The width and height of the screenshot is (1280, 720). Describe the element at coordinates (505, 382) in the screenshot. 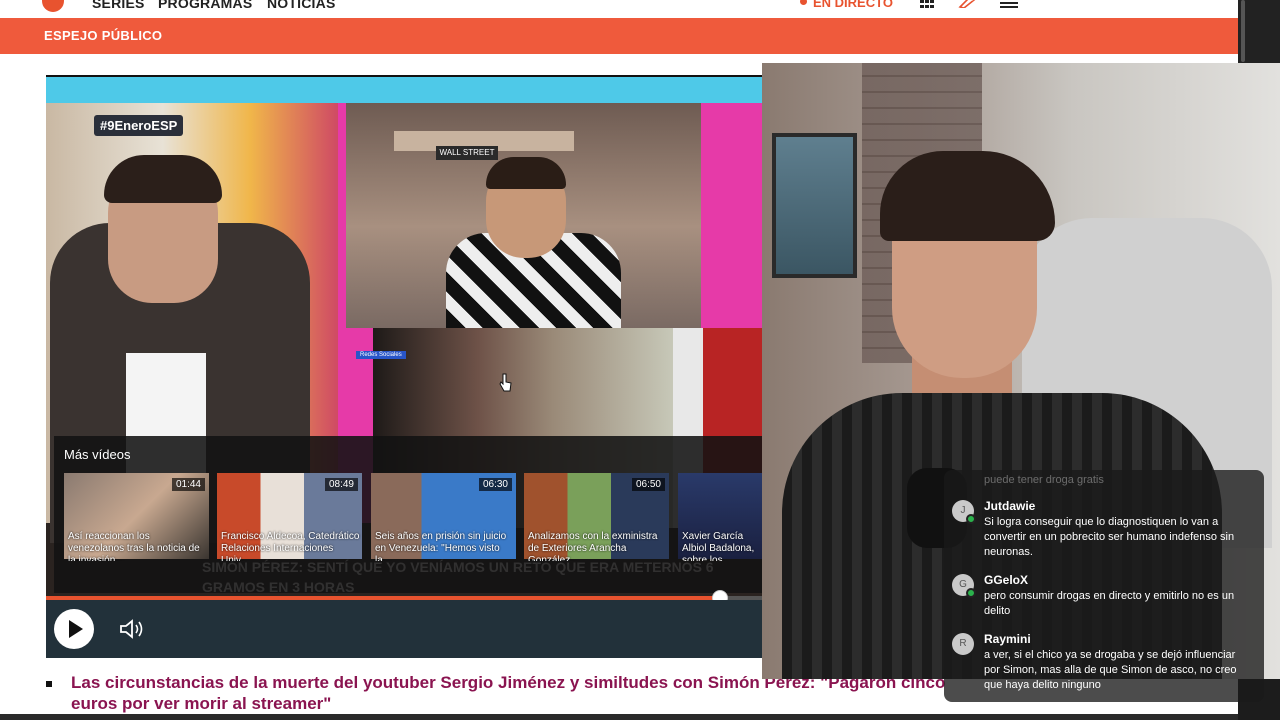

I see `hand-cursor-icon` at that location.